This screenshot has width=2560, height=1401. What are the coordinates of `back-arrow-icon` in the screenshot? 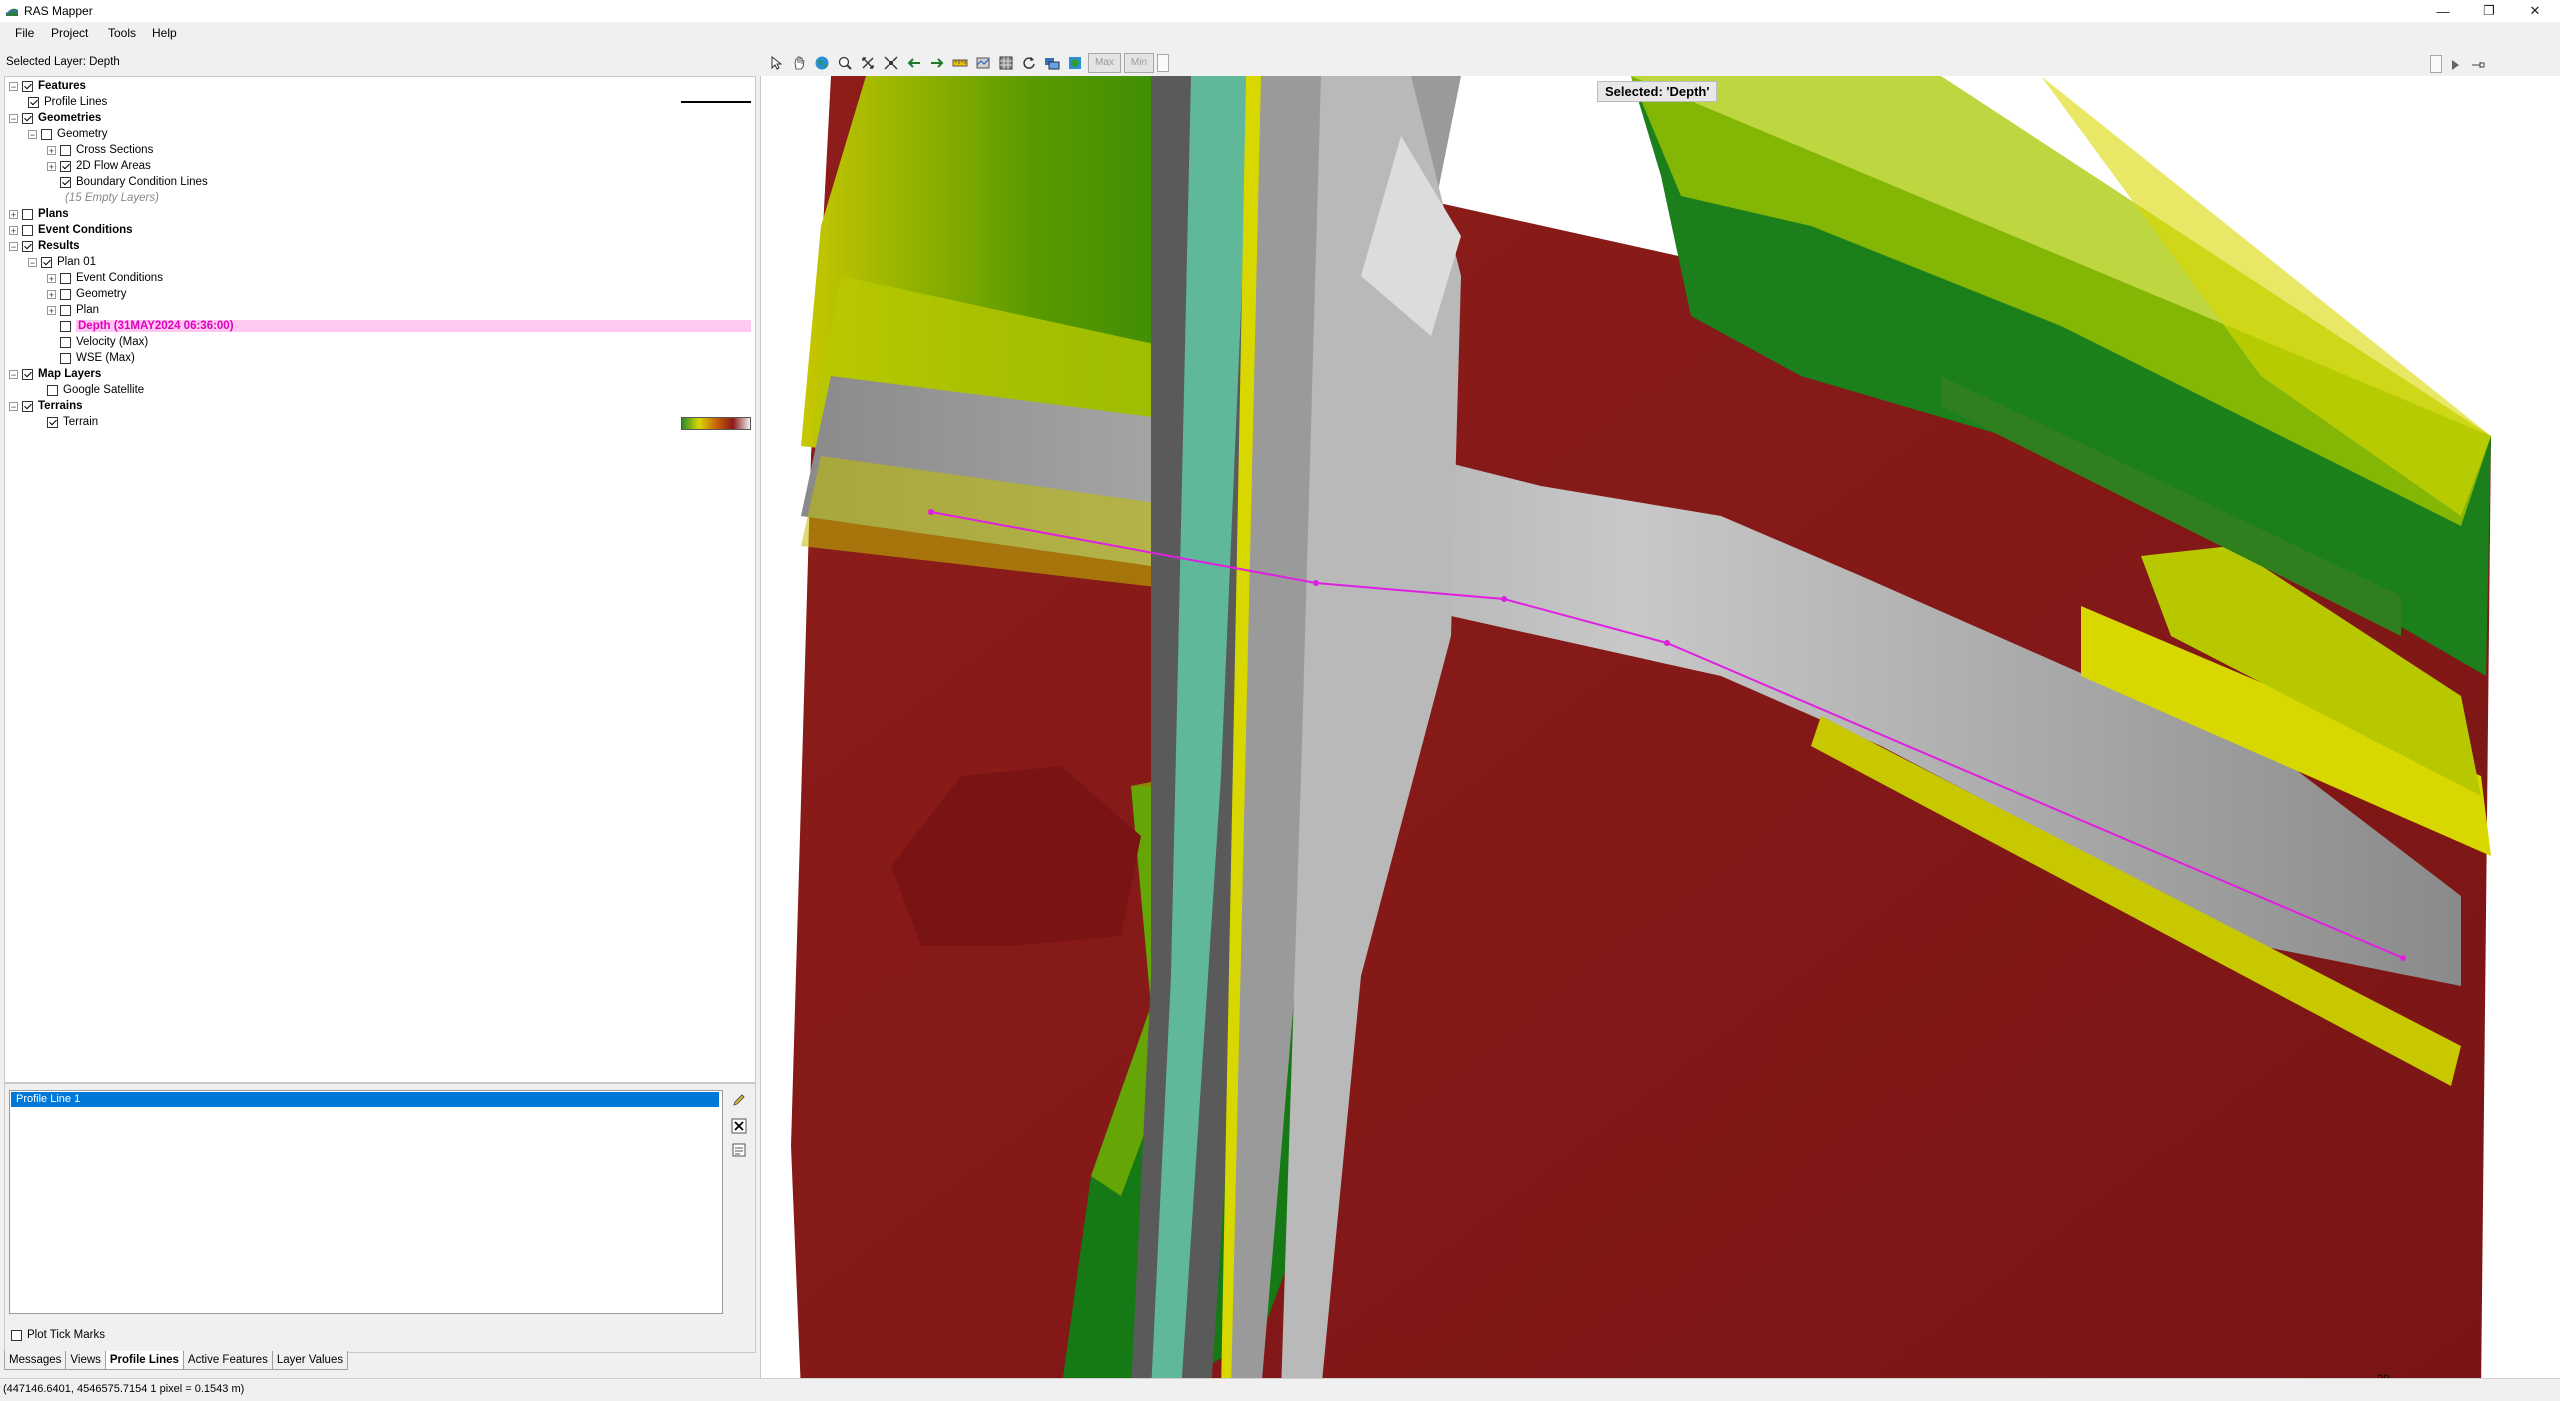 It's located at (914, 63).